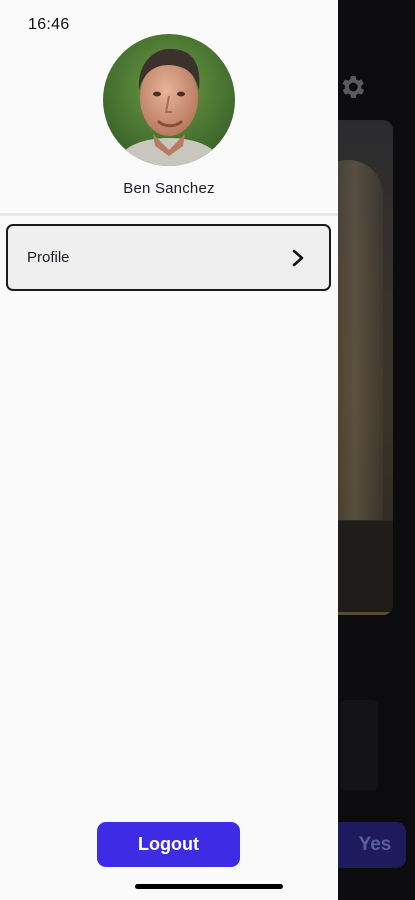 The image size is (415, 900). What do you see at coordinates (169, 188) in the screenshot?
I see `user-name: Ben Sanchez` at bounding box center [169, 188].